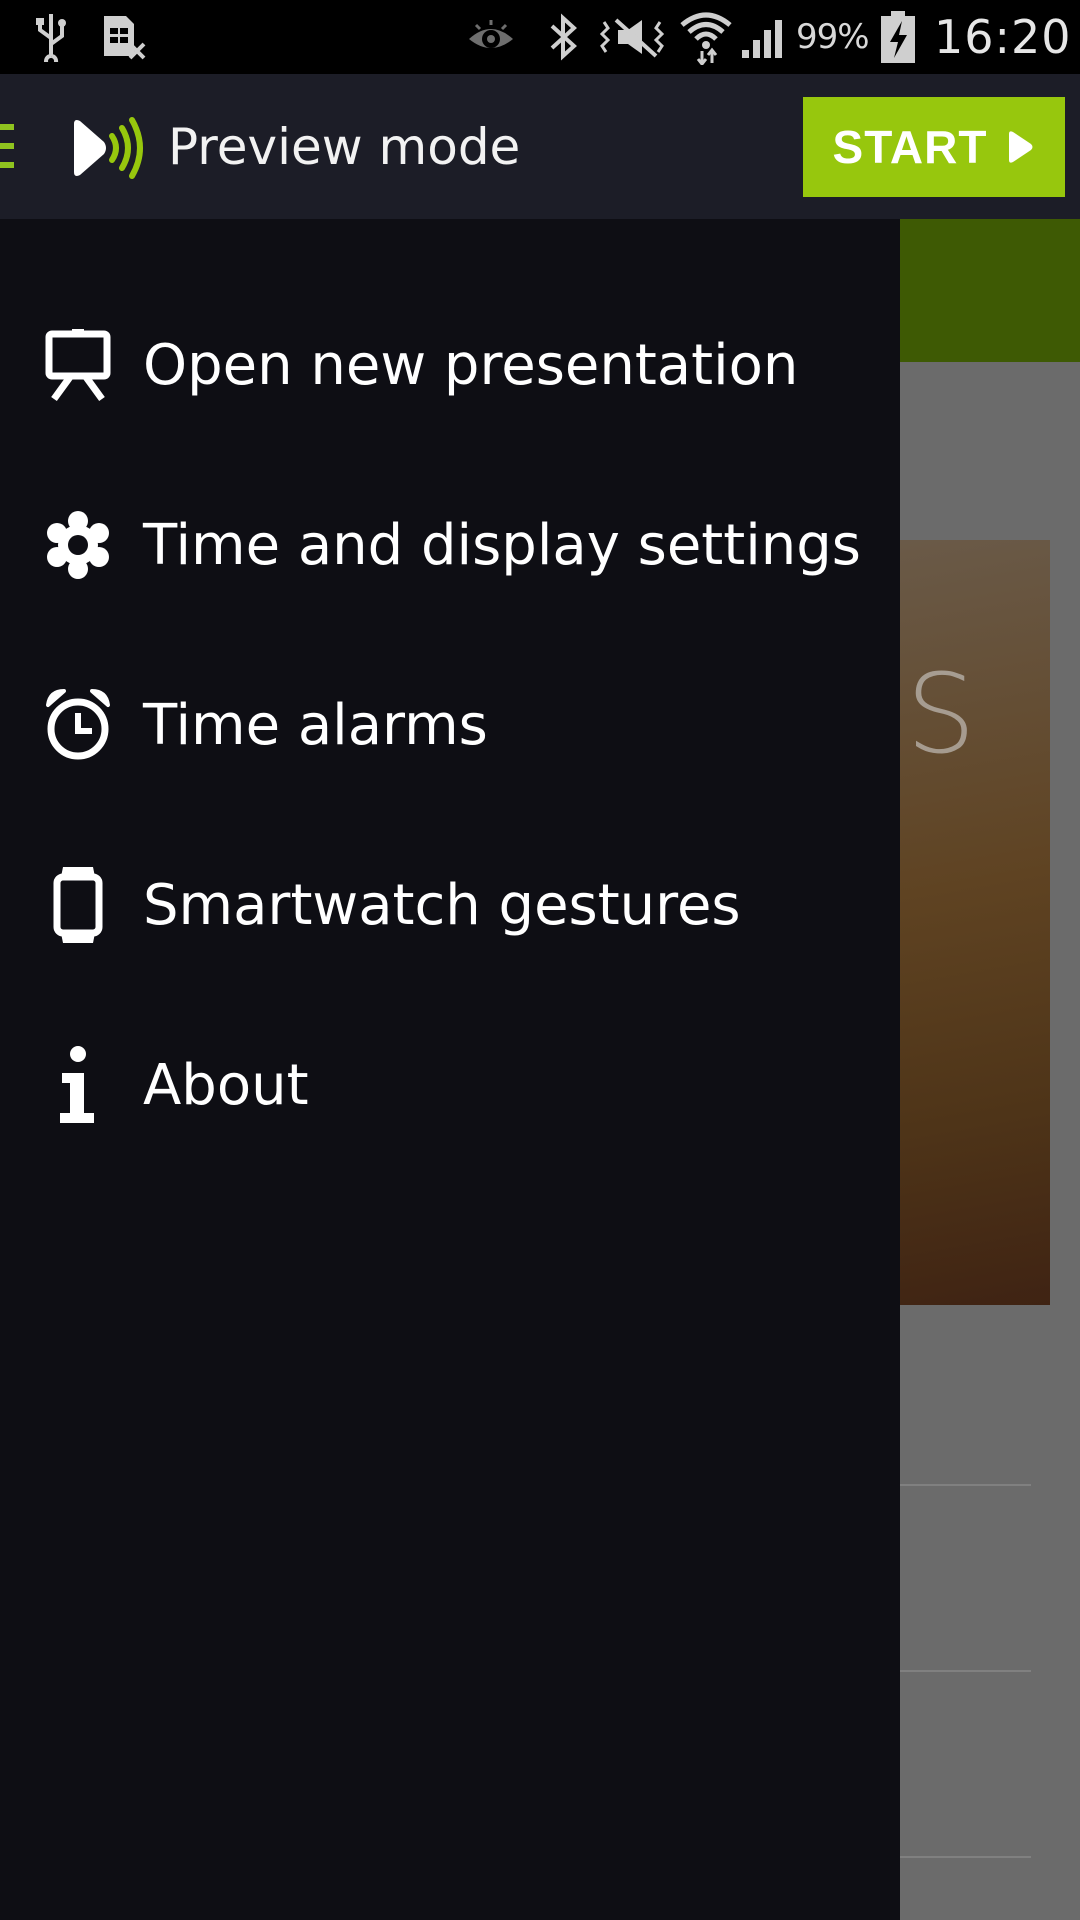 The width and height of the screenshot is (1080, 1920). What do you see at coordinates (502, 545) in the screenshot?
I see `drawer-item-label: Time and display settings` at bounding box center [502, 545].